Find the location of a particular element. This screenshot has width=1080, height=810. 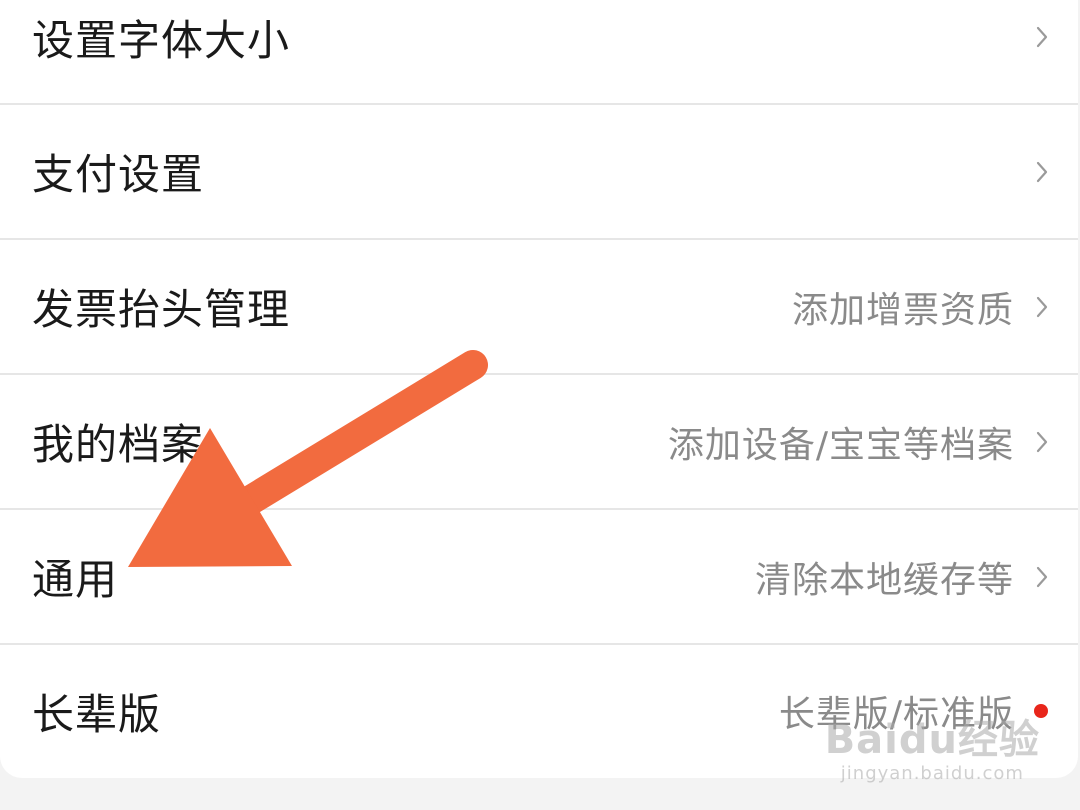

settings-item-label: 长辈版 is located at coordinates (97, 714).